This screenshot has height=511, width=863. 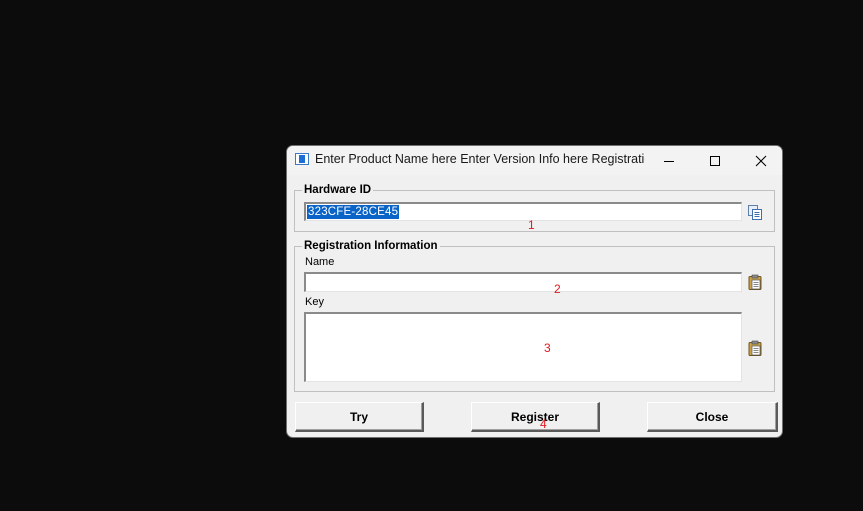 I want to click on try-button: Try, so click(x=359, y=417).